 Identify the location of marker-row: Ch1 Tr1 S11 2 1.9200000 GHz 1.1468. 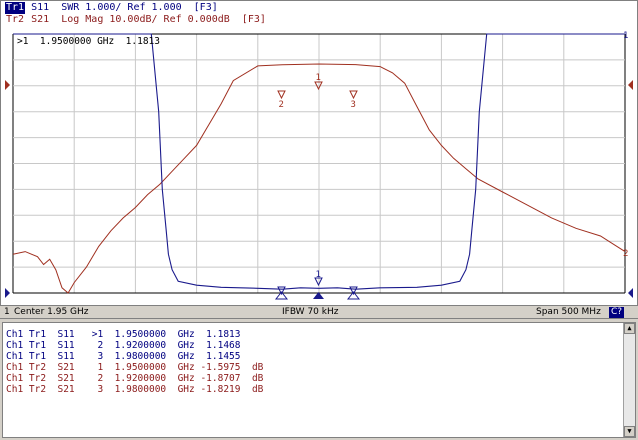
(123, 346).